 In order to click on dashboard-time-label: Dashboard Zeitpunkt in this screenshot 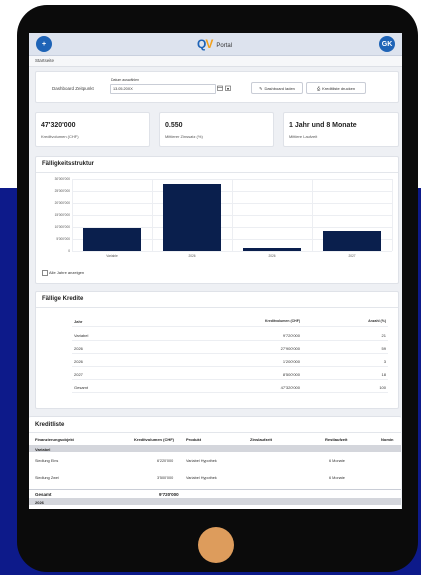, I will do `click(73, 88)`.